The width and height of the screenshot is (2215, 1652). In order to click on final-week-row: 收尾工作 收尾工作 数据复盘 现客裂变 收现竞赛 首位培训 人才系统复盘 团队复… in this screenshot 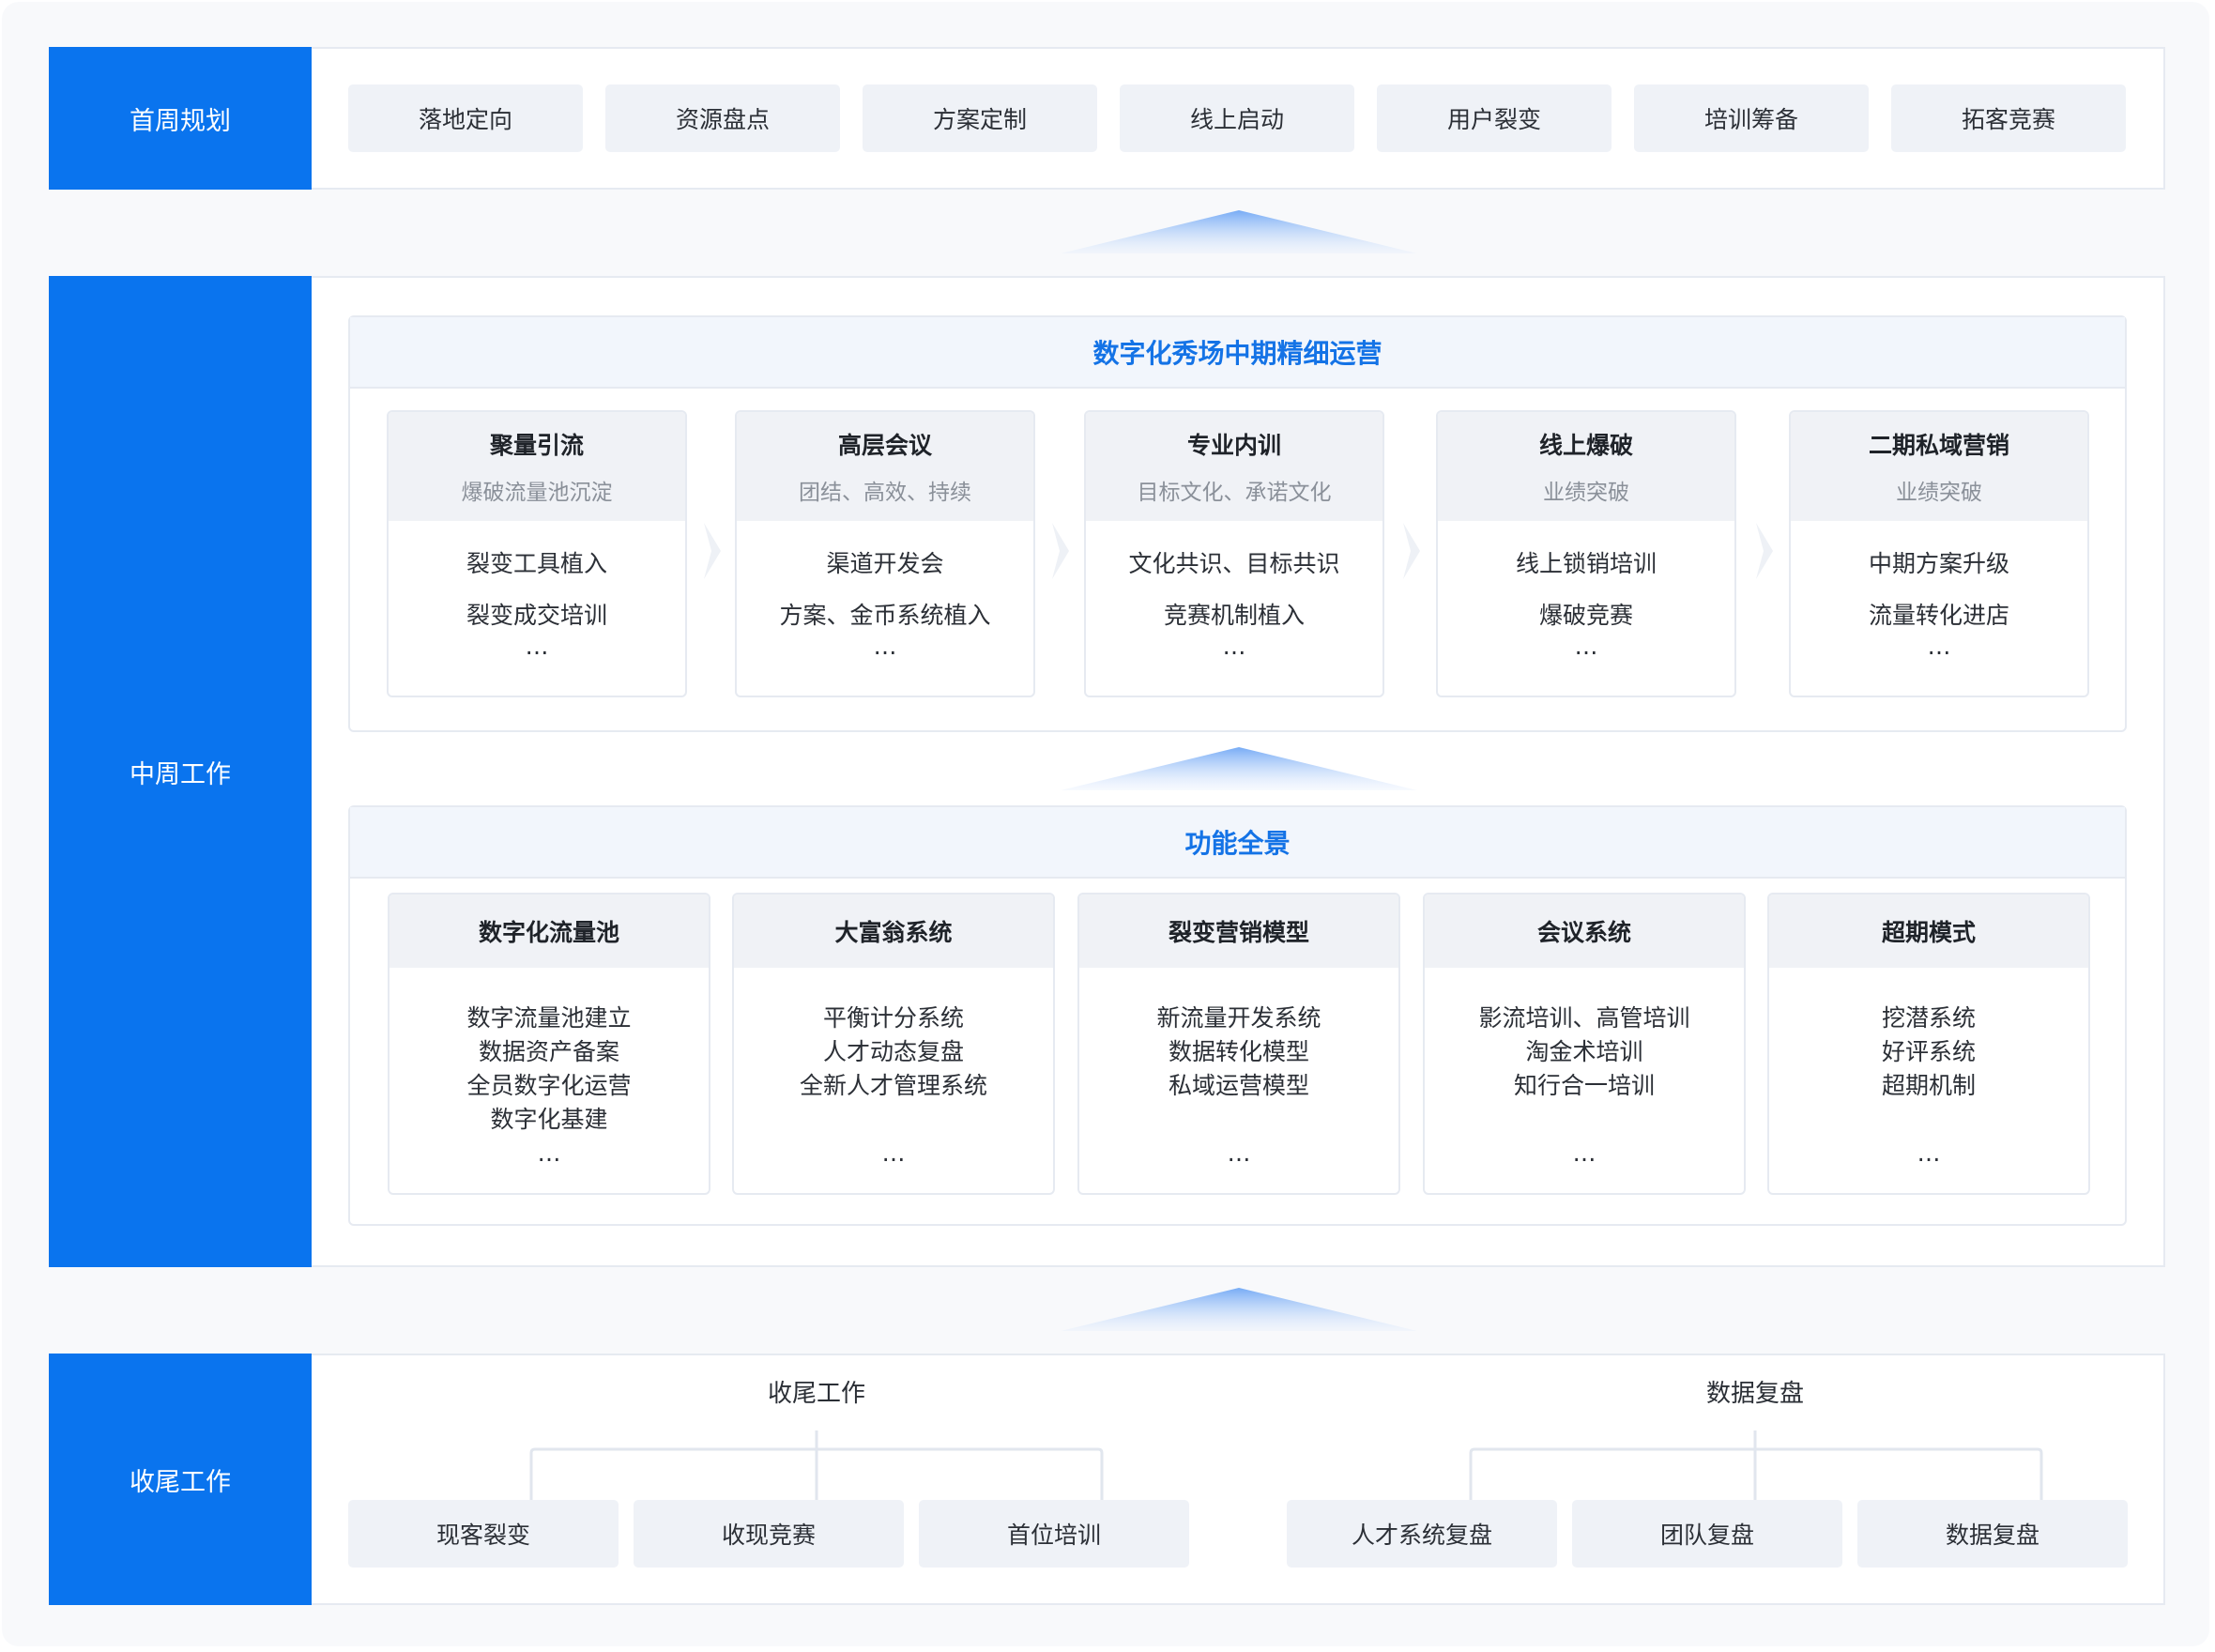, I will do `click(1107, 1479)`.